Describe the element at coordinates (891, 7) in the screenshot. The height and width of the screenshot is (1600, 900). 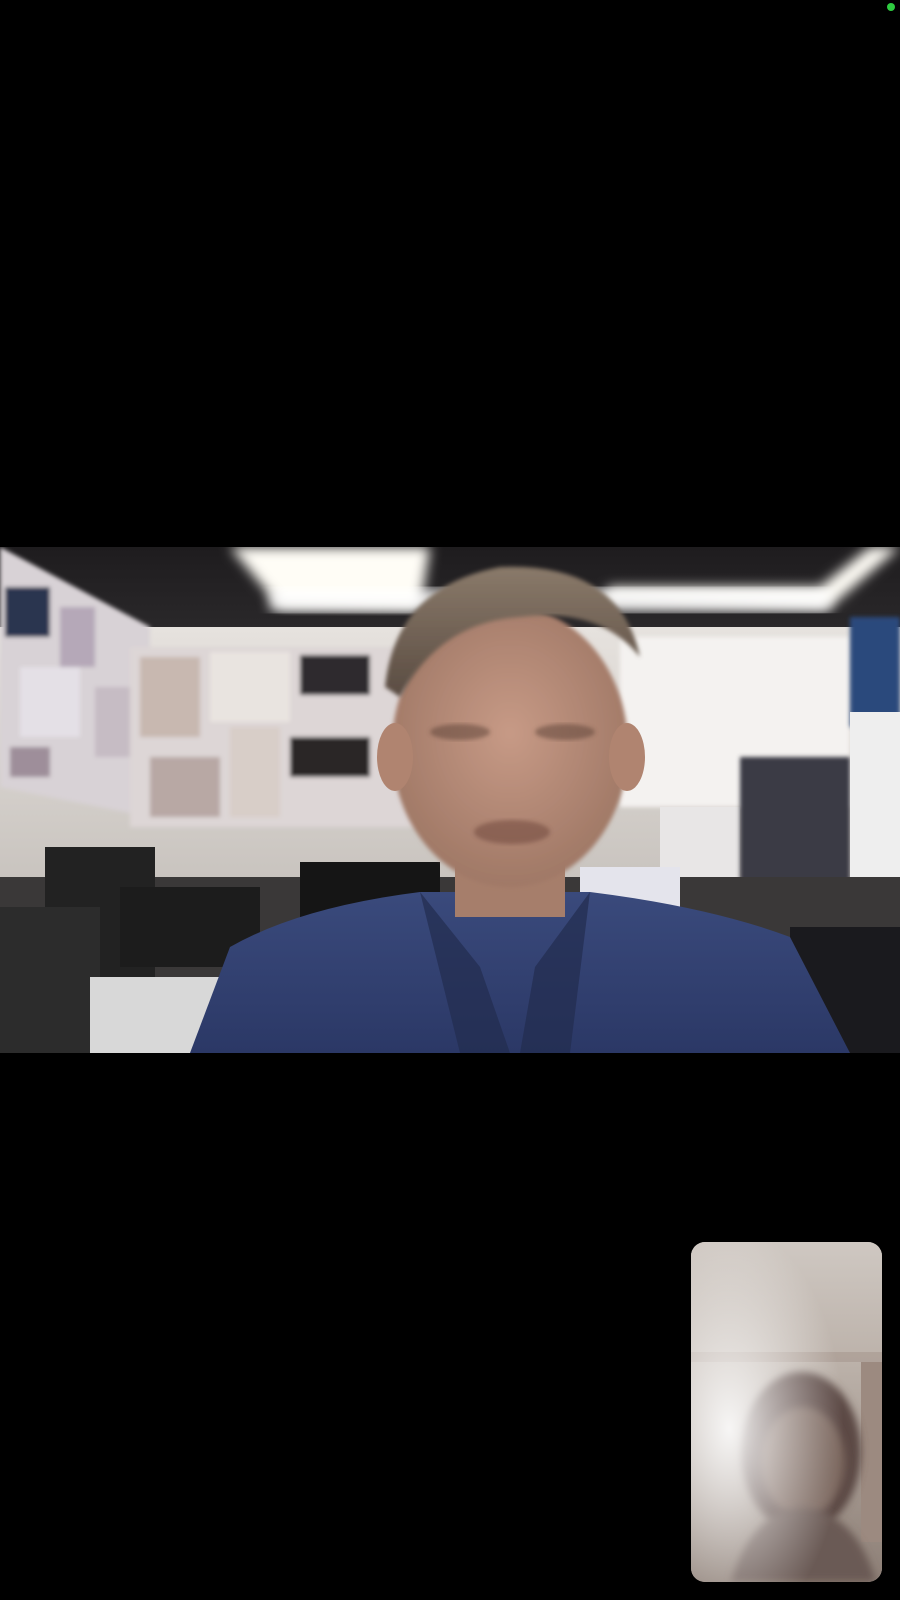
I see `camera-in-use-indicator` at that location.